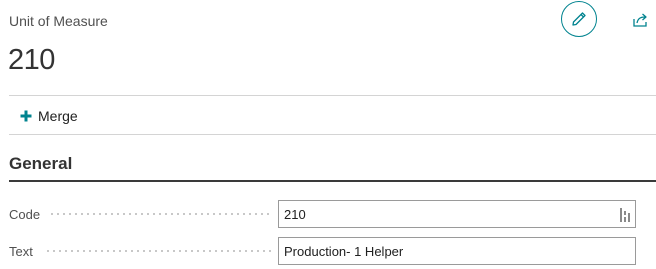 This screenshot has height=269, width=656. I want to click on share-icon, so click(641, 20).